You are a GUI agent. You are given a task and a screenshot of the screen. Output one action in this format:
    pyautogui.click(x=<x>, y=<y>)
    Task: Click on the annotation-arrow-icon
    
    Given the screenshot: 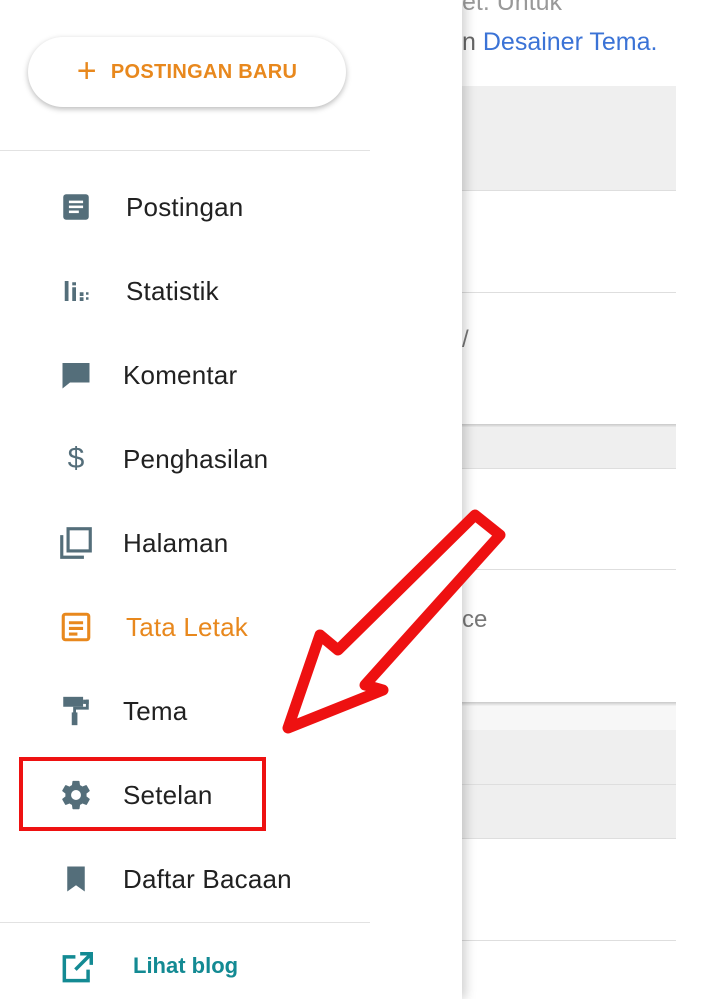 What is the action you would take?
    pyautogui.click(x=394, y=621)
    